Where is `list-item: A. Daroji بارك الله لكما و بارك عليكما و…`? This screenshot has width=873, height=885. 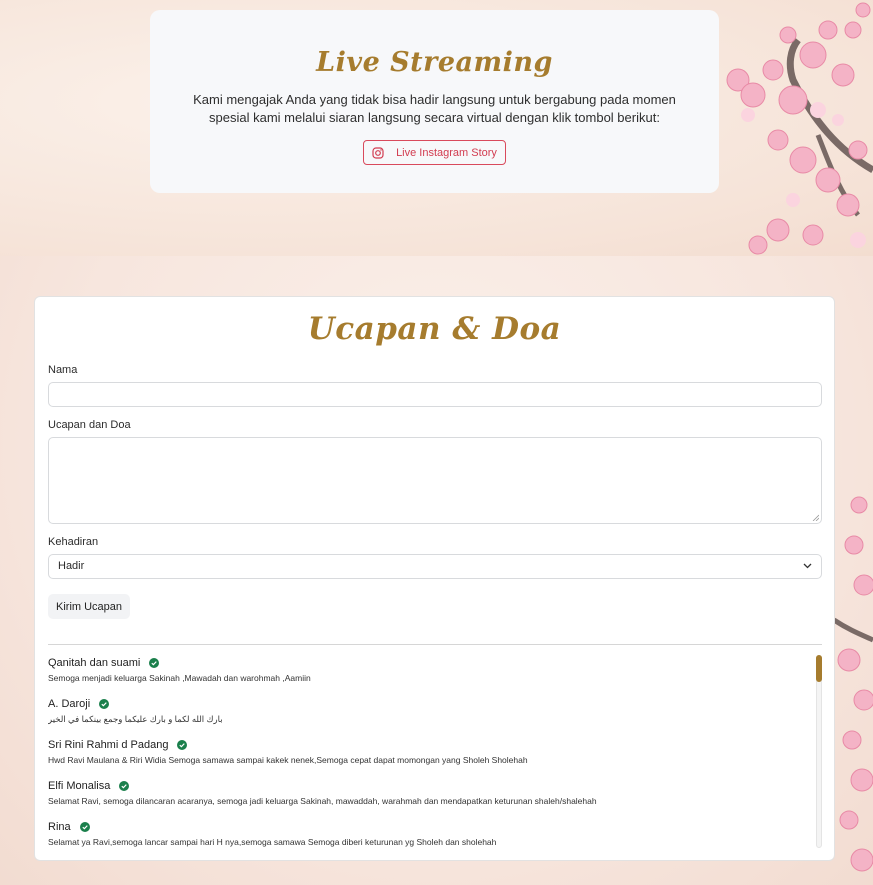
list-item: A. Daroji بارك الله لكما و بارك عليكما و… is located at coordinates (428, 716).